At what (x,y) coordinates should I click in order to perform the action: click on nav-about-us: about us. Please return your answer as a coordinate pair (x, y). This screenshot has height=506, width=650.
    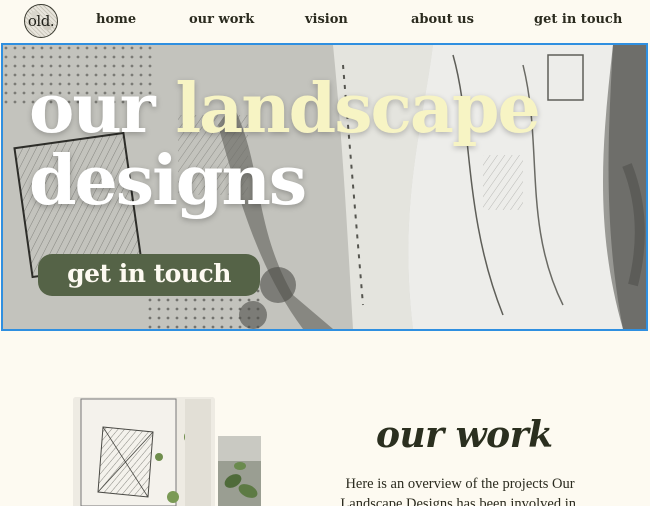
    Looking at the image, I should click on (442, 19).